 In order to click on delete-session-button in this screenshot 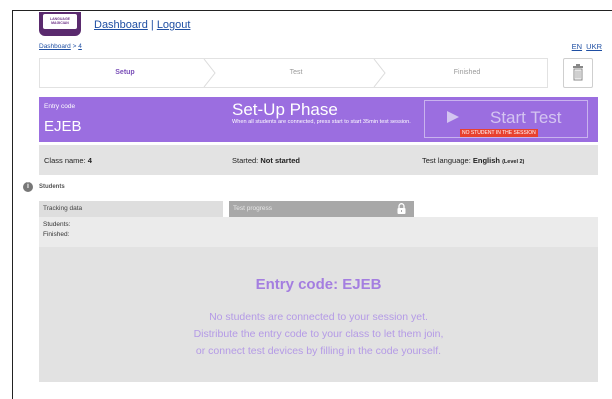, I will do `click(578, 73)`.